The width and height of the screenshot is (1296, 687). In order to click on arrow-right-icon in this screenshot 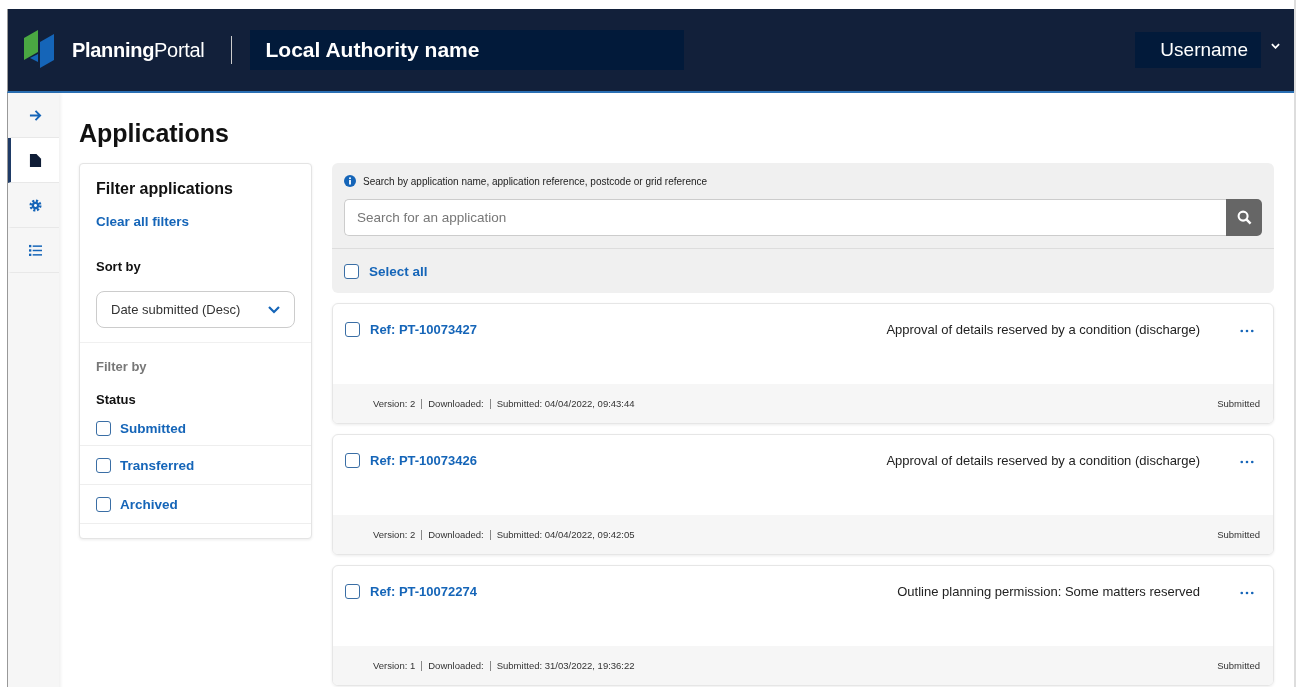, I will do `click(35, 115)`.